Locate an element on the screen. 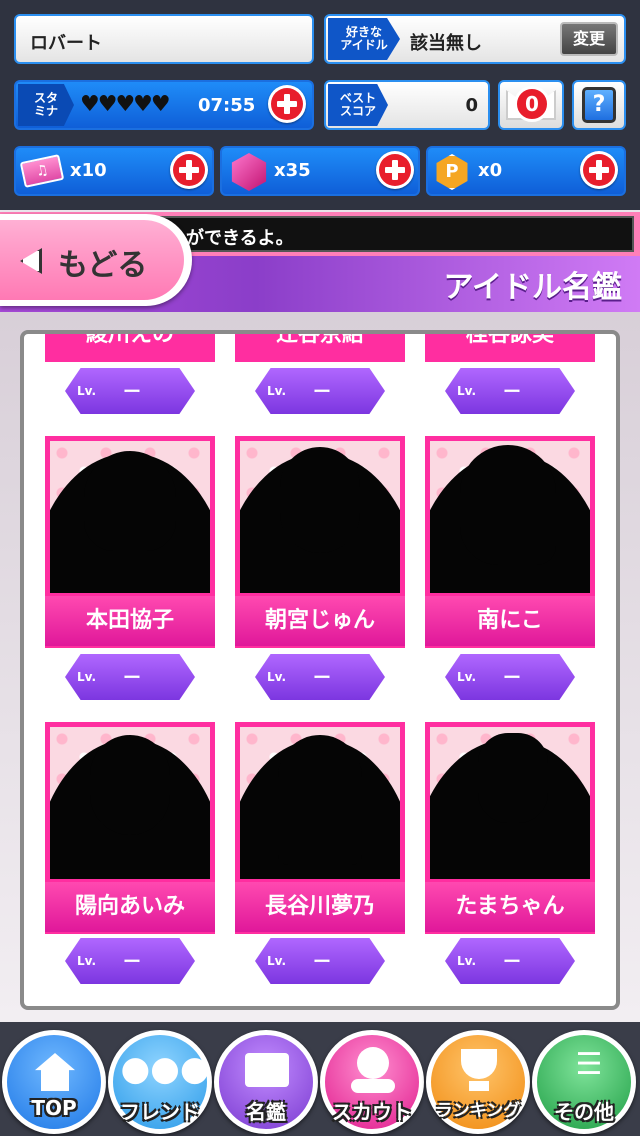 This screenshot has height=1136, width=640. page-title: アイドル名鑑 is located at coordinates (533, 287).